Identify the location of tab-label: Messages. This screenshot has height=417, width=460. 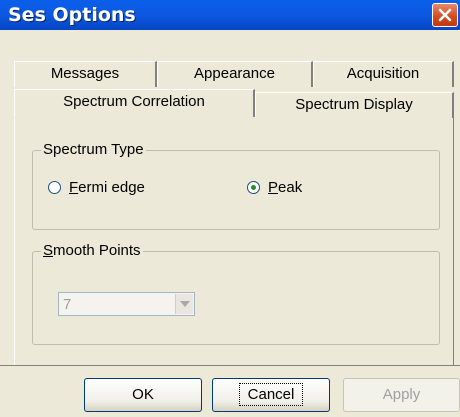
(85, 73).